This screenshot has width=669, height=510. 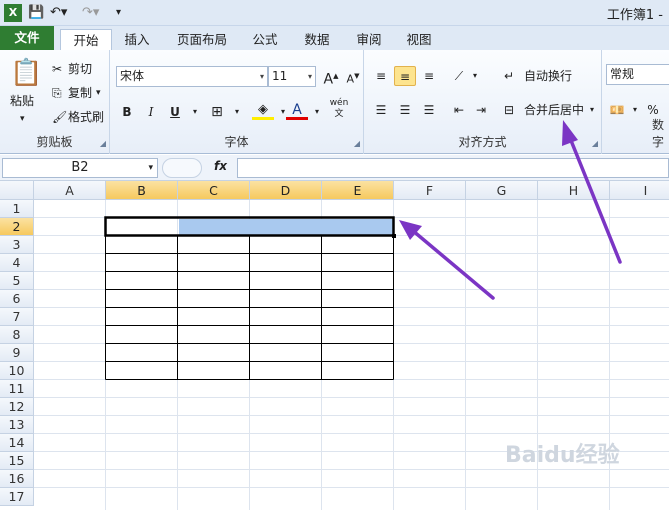 What do you see at coordinates (80, 69) in the screenshot?
I see `cut-button: 剪切` at bounding box center [80, 69].